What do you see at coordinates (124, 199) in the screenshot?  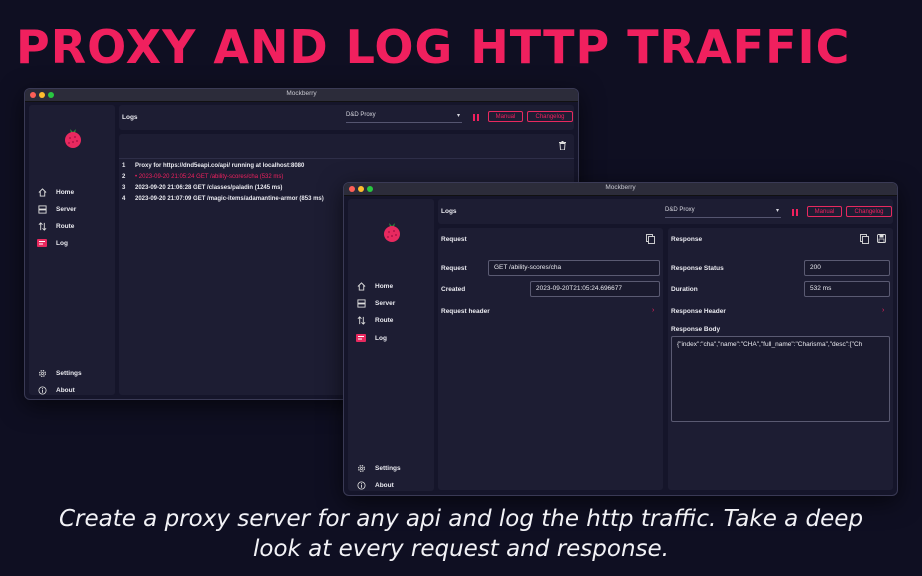 I see `log-line-number: 4` at bounding box center [124, 199].